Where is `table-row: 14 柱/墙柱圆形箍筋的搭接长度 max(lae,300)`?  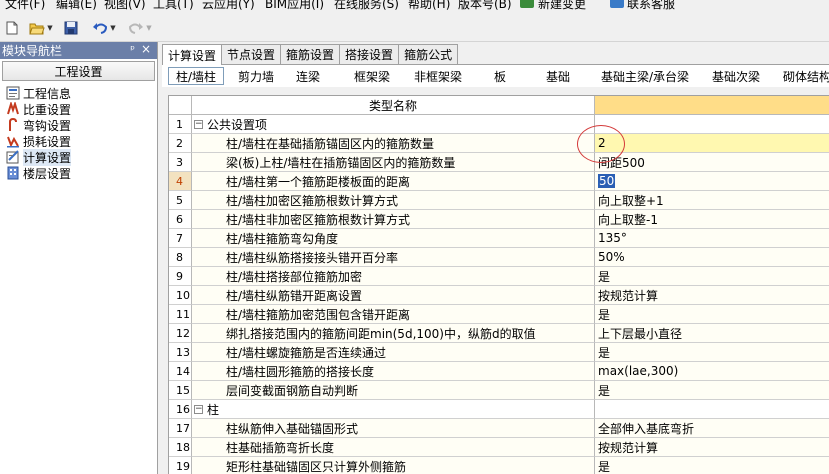
table-row: 14 柱/墙柱圆形箍筋的搭接长度 max(lae,300) is located at coordinates (499, 371).